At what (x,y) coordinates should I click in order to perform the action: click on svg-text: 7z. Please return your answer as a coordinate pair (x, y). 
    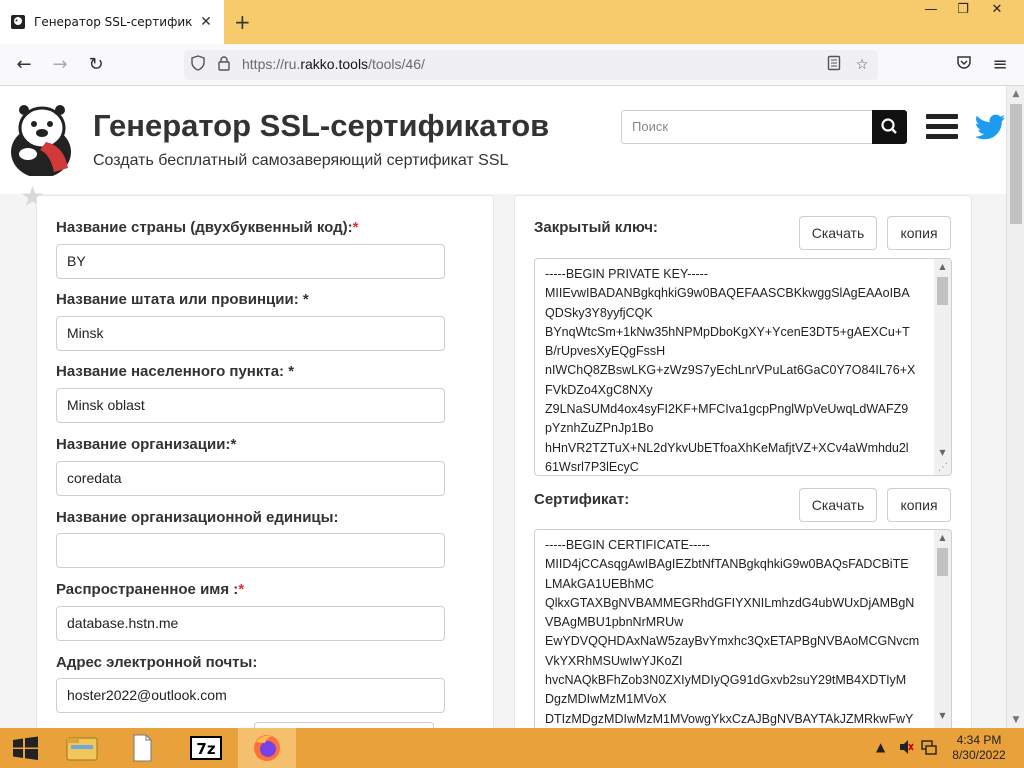
    Looking at the image, I should click on (205, 749).